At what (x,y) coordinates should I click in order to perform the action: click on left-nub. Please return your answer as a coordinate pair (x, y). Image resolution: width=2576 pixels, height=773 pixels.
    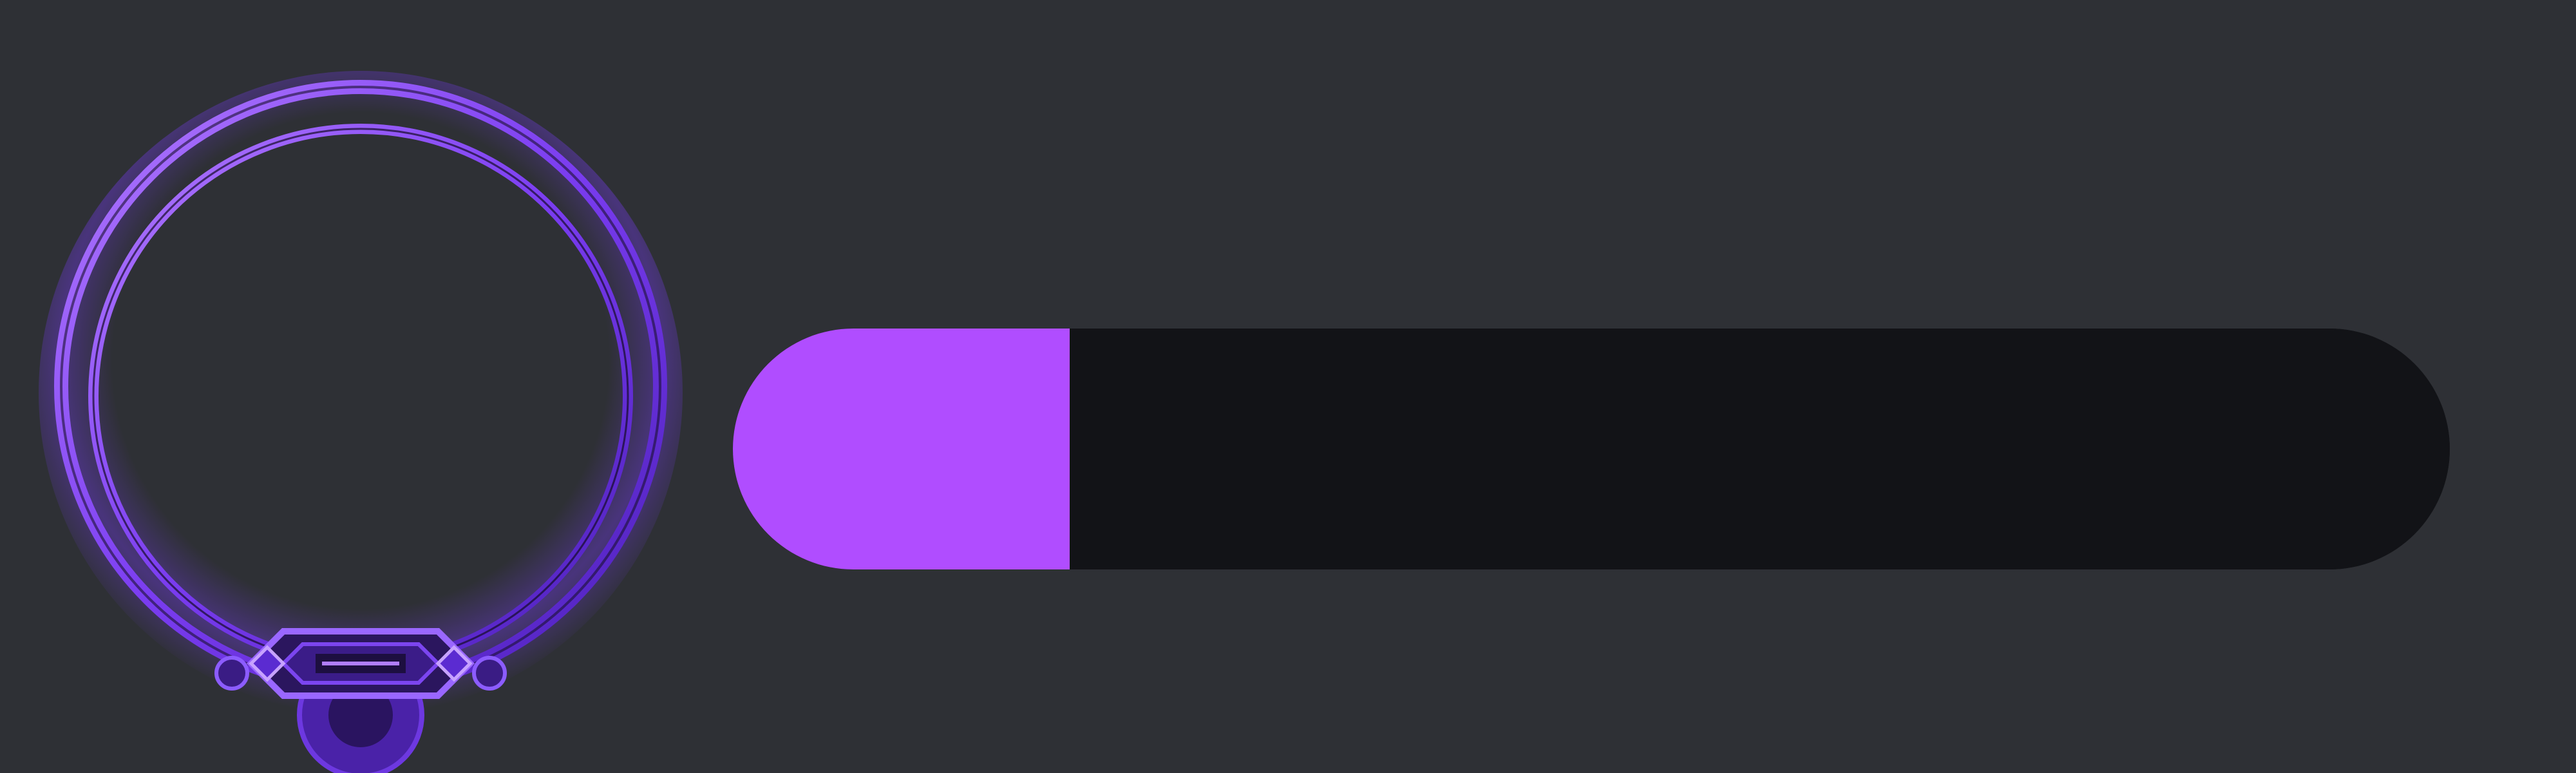
    Looking at the image, I should click on (232, 673).